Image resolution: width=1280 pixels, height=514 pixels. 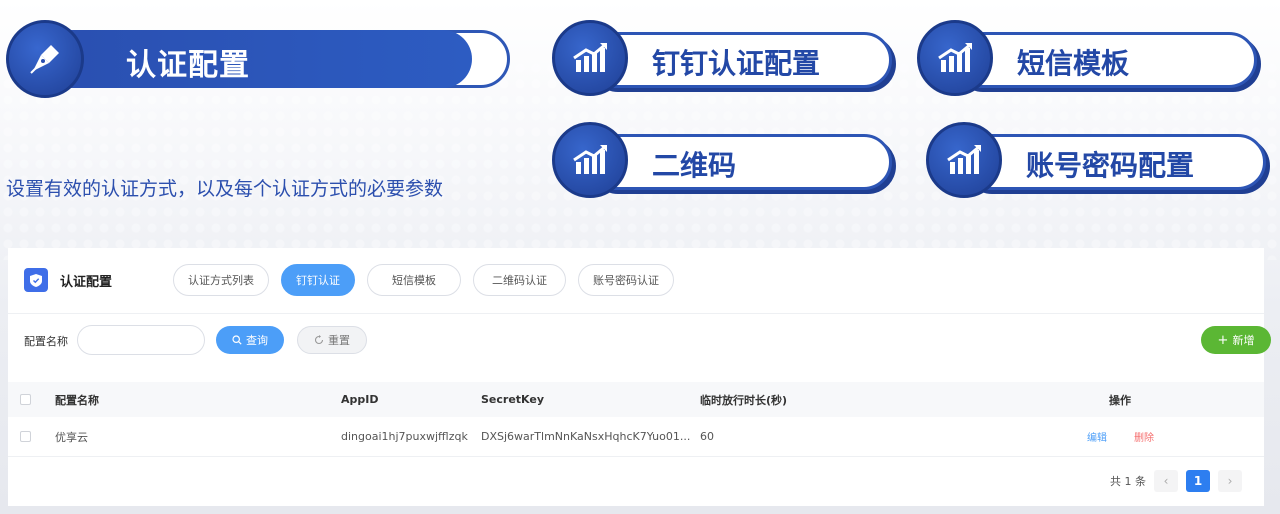 I want to click on hero-pill-fill, so click(x=256, y=59).